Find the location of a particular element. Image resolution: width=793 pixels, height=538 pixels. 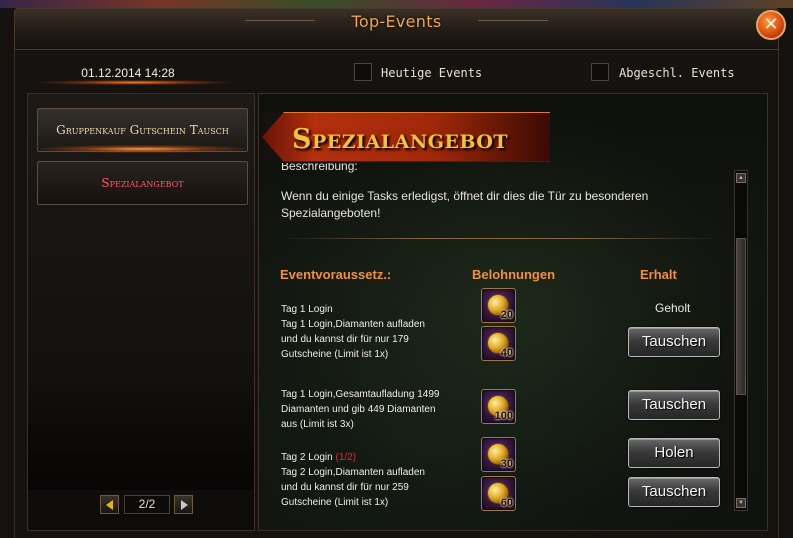

prev-page-button is located at coordinates (109, 504).